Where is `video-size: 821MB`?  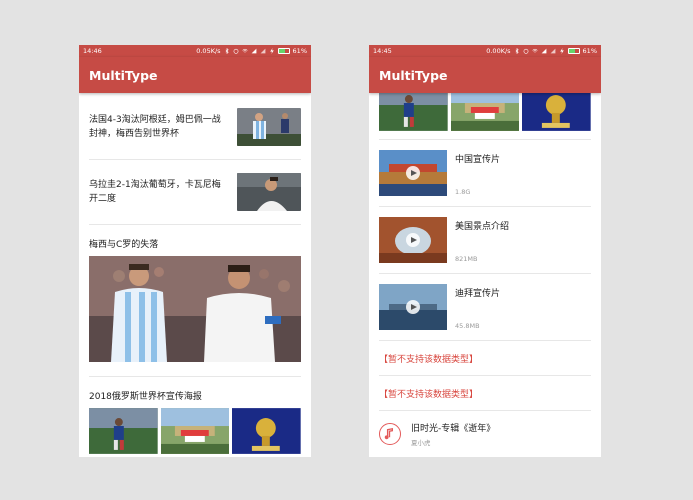
video-size: 821MB is located at coordinates (466, 259).